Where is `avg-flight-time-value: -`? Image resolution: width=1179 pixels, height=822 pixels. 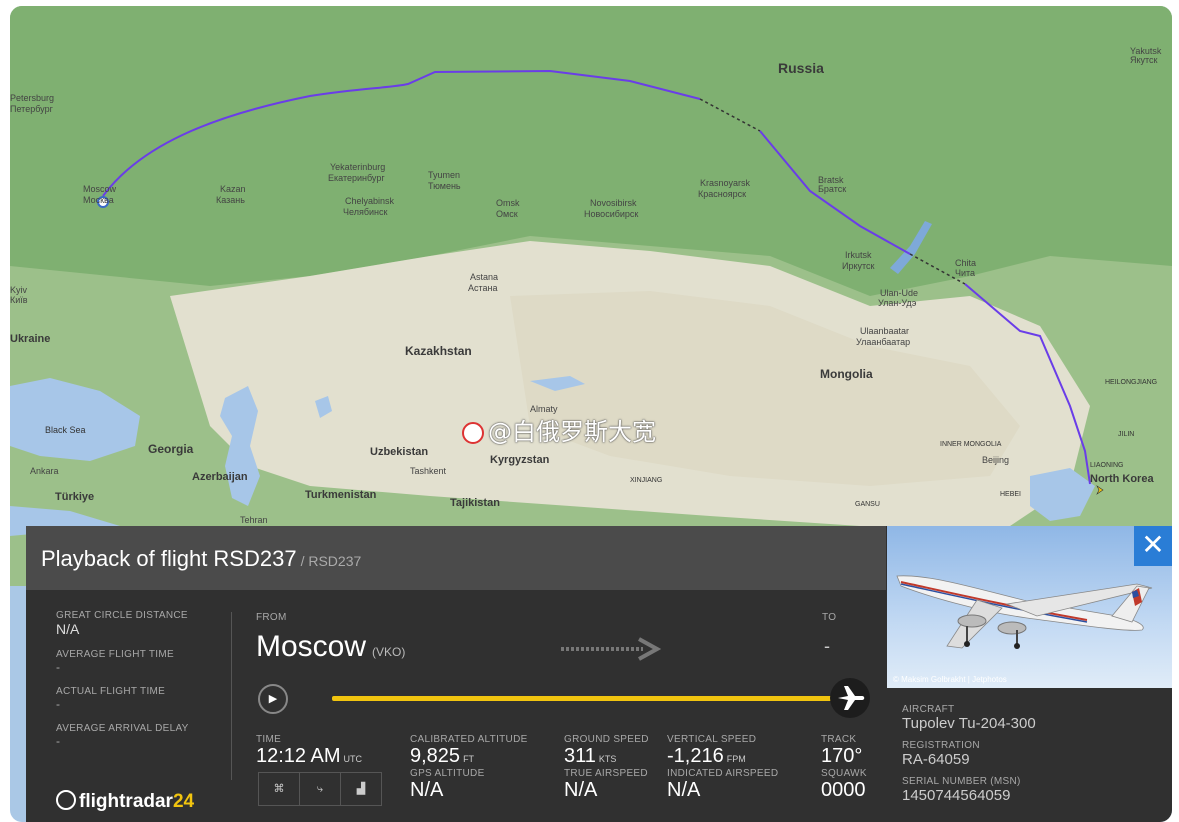 avg-flight-time-value: - is located at coordinates (58, 667).